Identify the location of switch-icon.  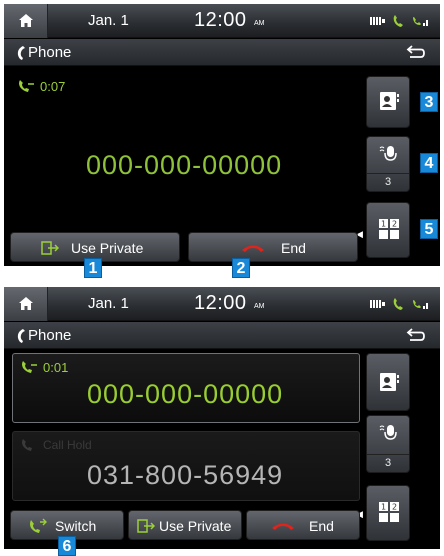
(38, 525).